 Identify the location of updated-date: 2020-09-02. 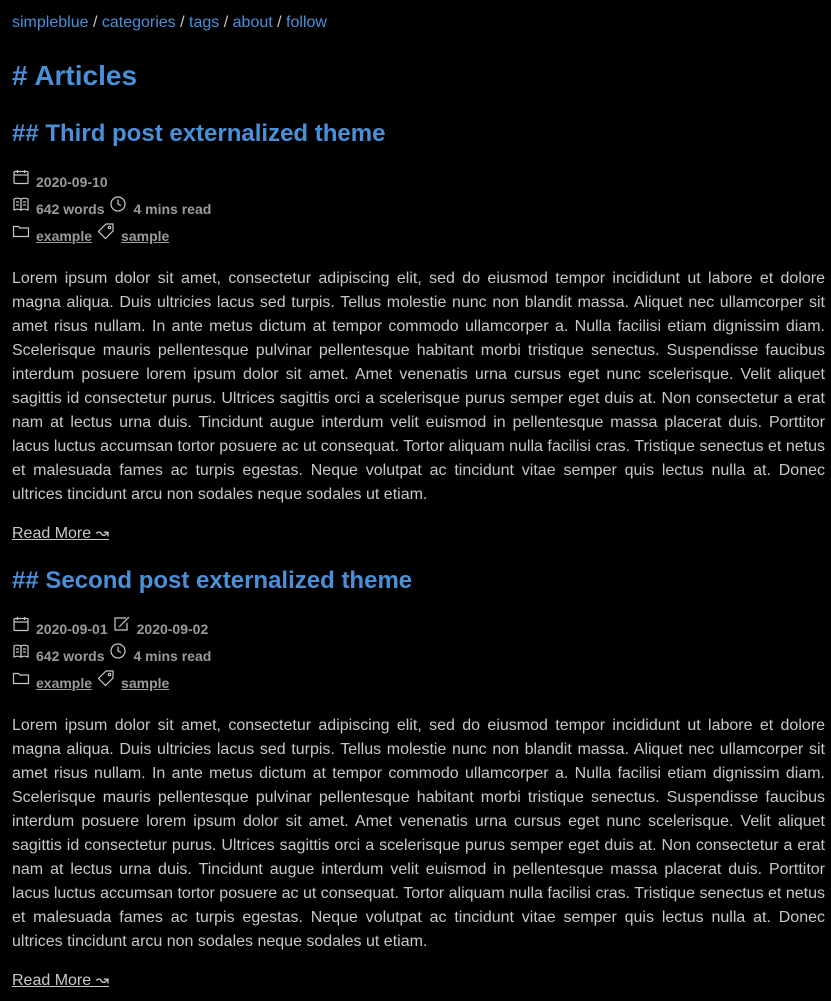
(172, 628).